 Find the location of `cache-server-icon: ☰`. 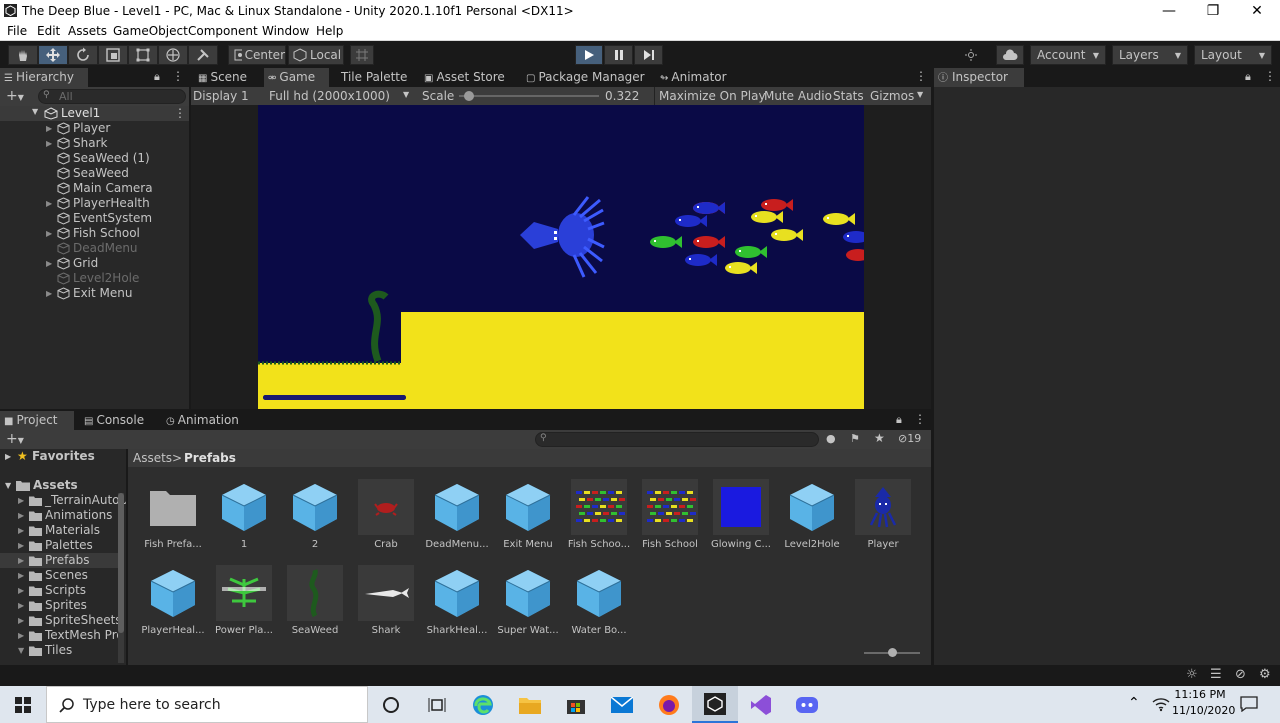

cache-server-icon: ☰ is located at coordinates (1216, 674).